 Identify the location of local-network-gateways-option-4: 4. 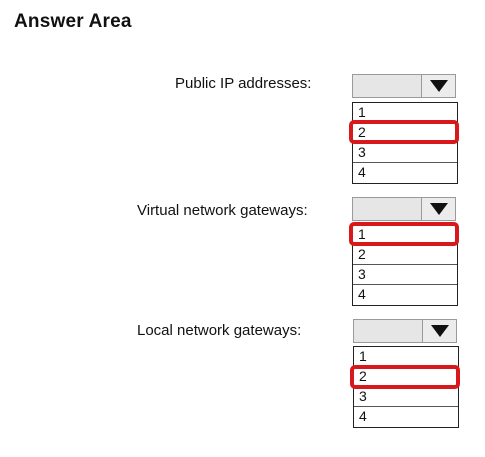
(406, 417).